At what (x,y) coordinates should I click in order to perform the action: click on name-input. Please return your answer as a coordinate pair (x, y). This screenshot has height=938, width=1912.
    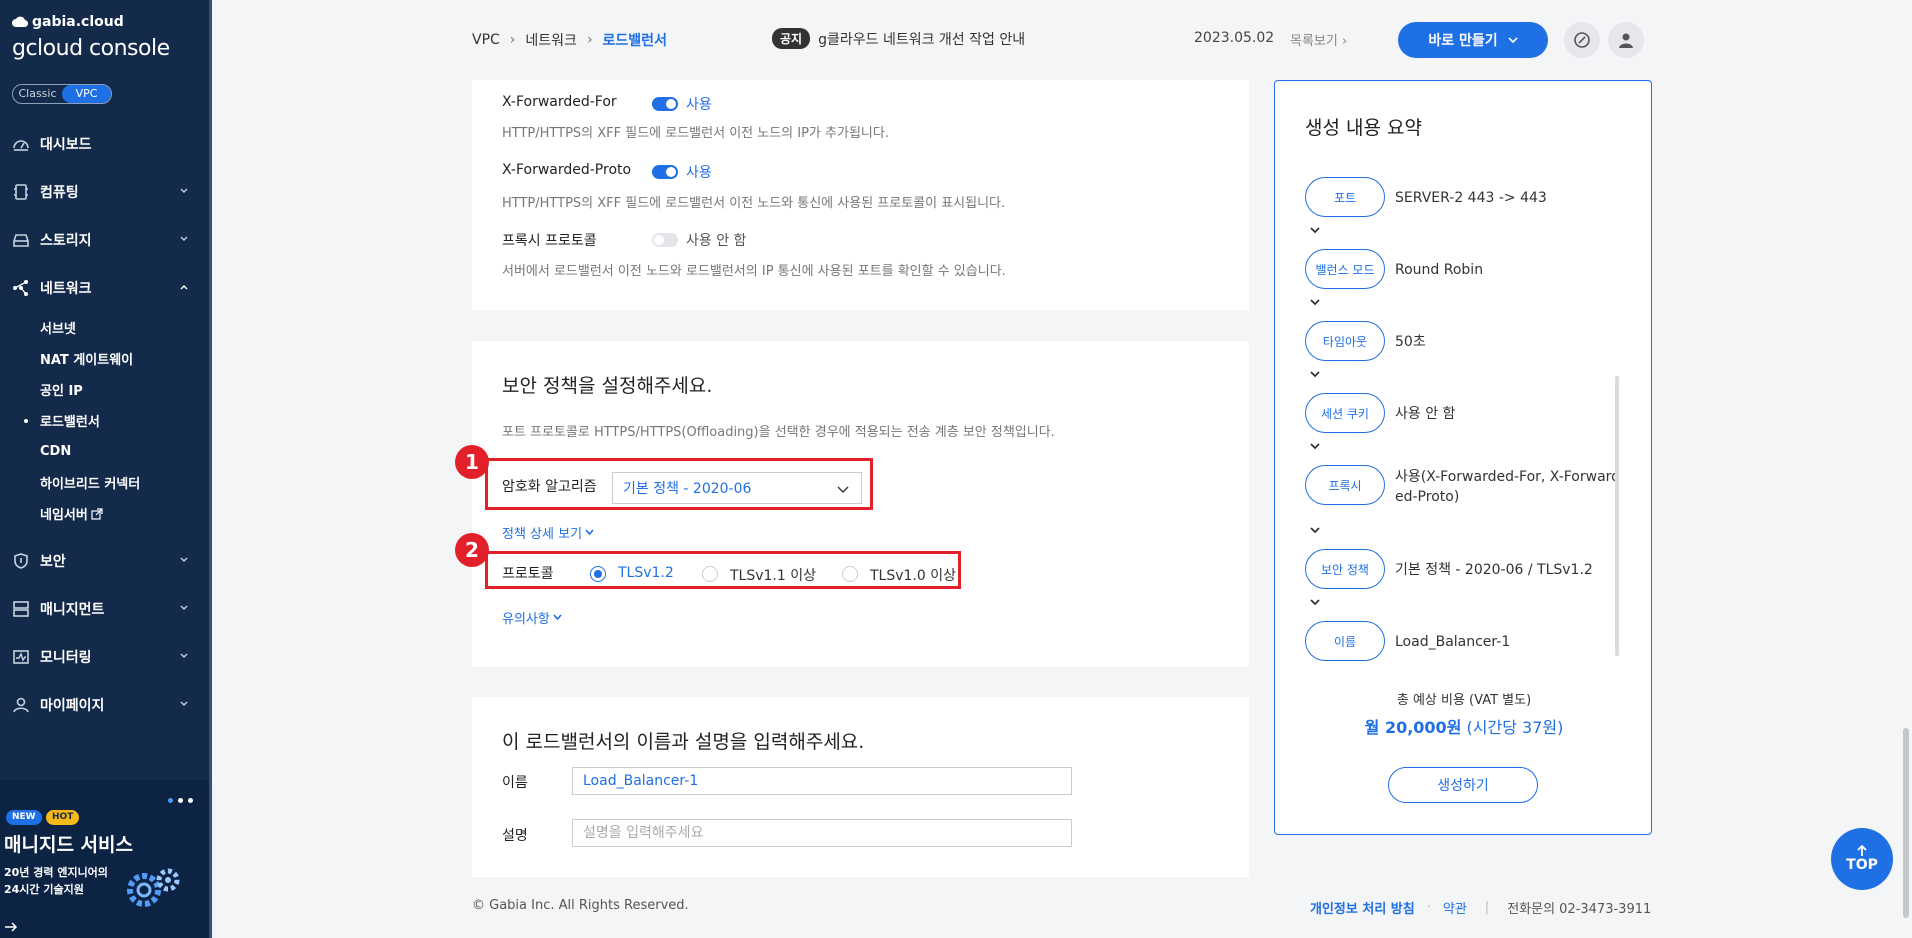
    Looking at the image, I should click on (822, 781).